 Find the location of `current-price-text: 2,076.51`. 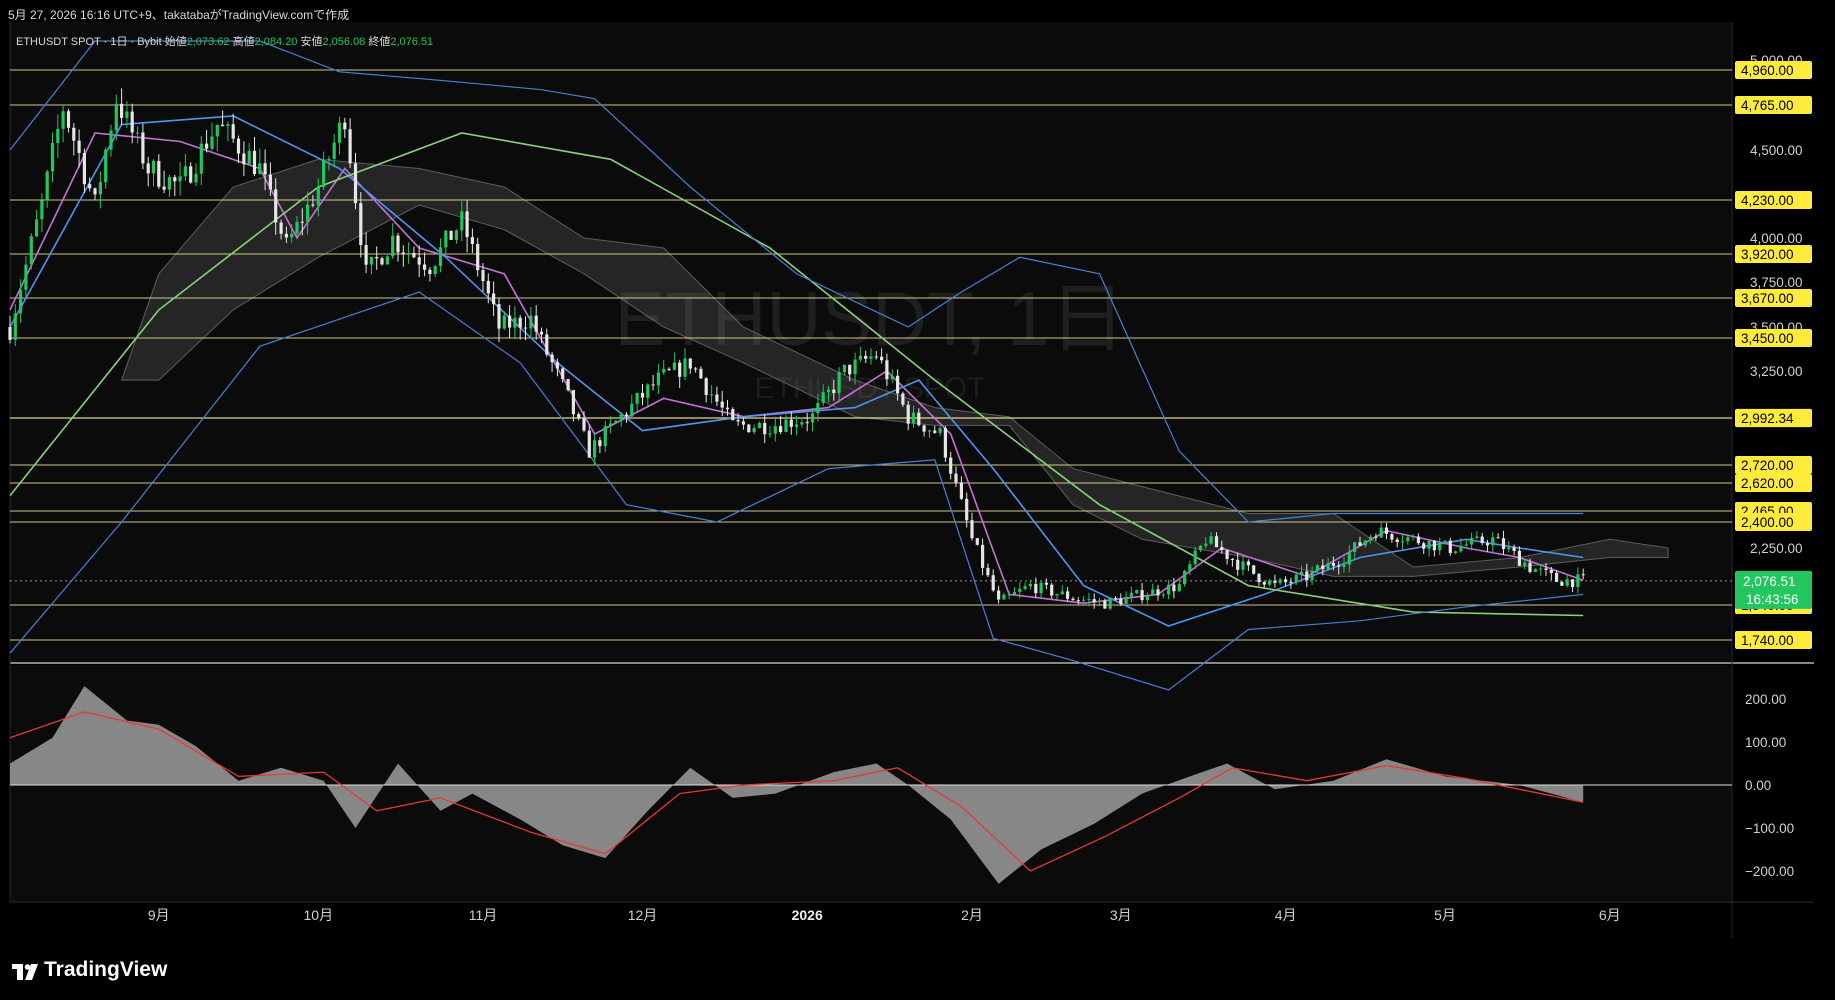

current-price-text: 2,076.51 is located at coordinates (1769, 581).